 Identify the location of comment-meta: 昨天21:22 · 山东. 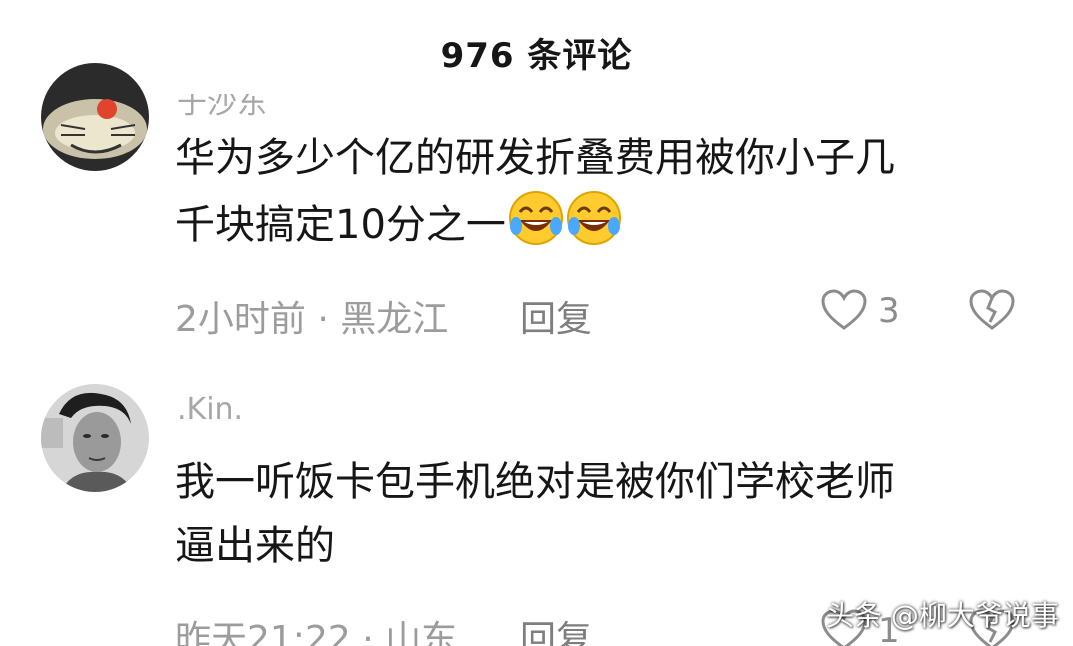
(316, 628).